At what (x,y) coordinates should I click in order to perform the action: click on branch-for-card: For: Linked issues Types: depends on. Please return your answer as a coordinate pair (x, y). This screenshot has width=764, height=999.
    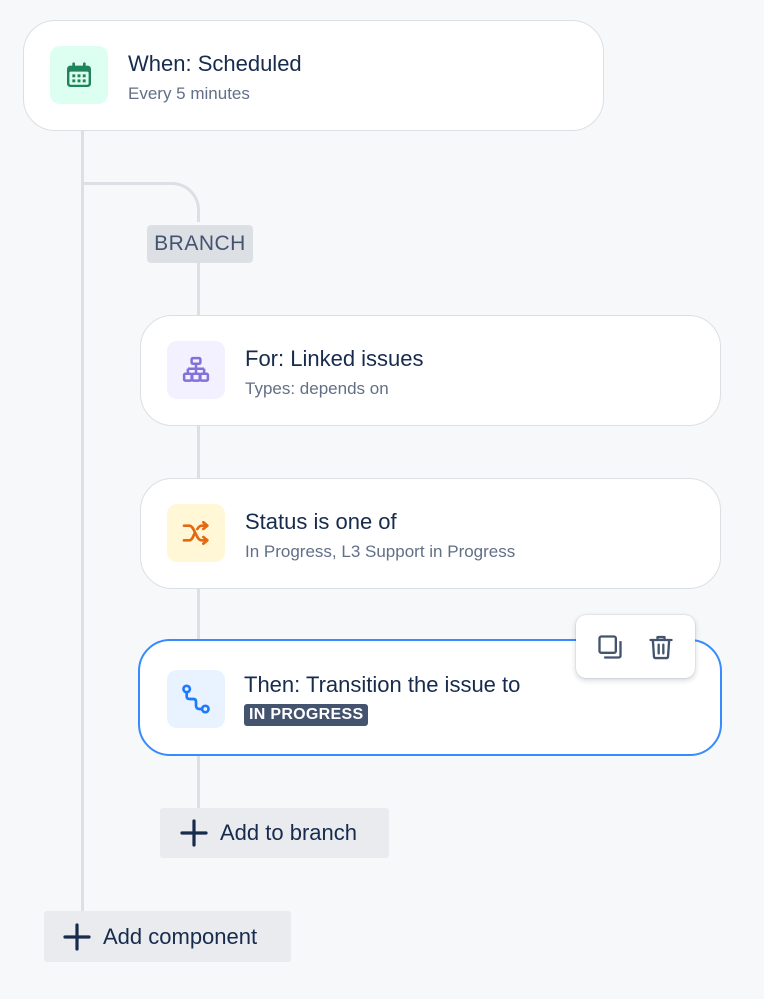
    Looking at the image, I should click on (430, 370).